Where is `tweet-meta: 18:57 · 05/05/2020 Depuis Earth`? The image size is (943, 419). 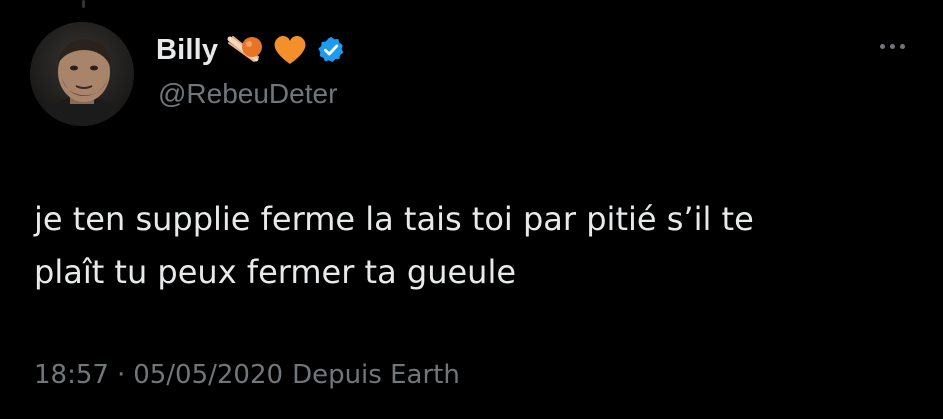 tweet-meta: 18:57 · 05/05/2020 Depuis Earth is located at coordinates (247, 375).